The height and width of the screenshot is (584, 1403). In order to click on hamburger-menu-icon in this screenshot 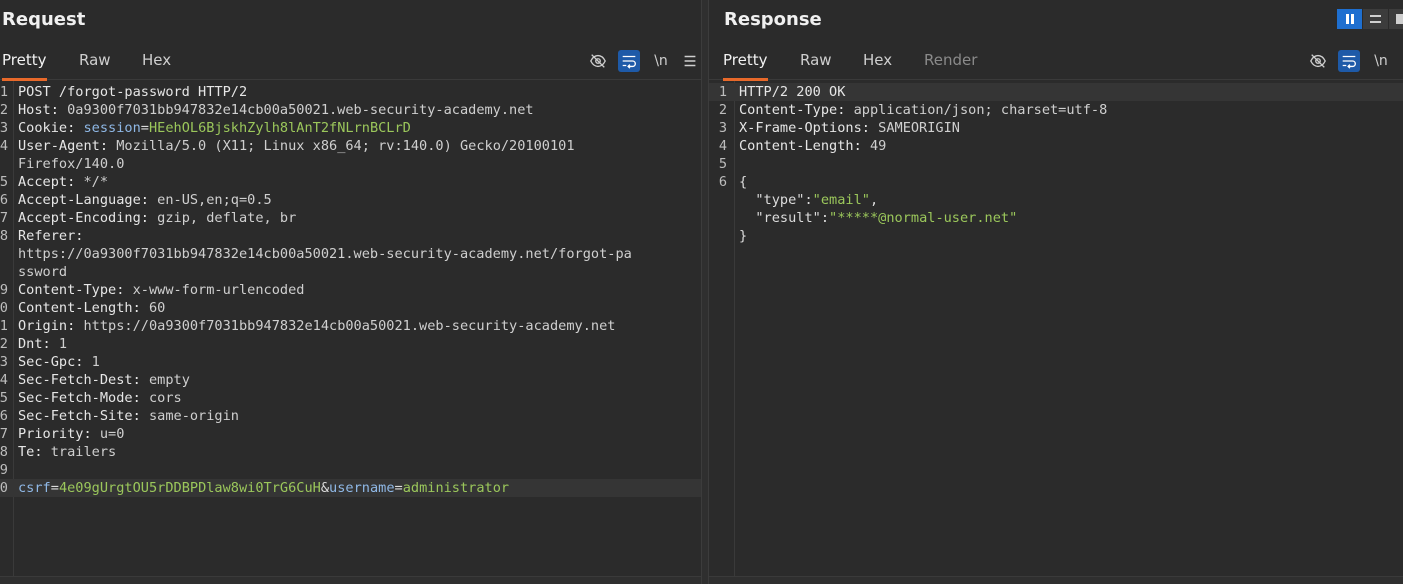, I will do `click(690, 61)`.